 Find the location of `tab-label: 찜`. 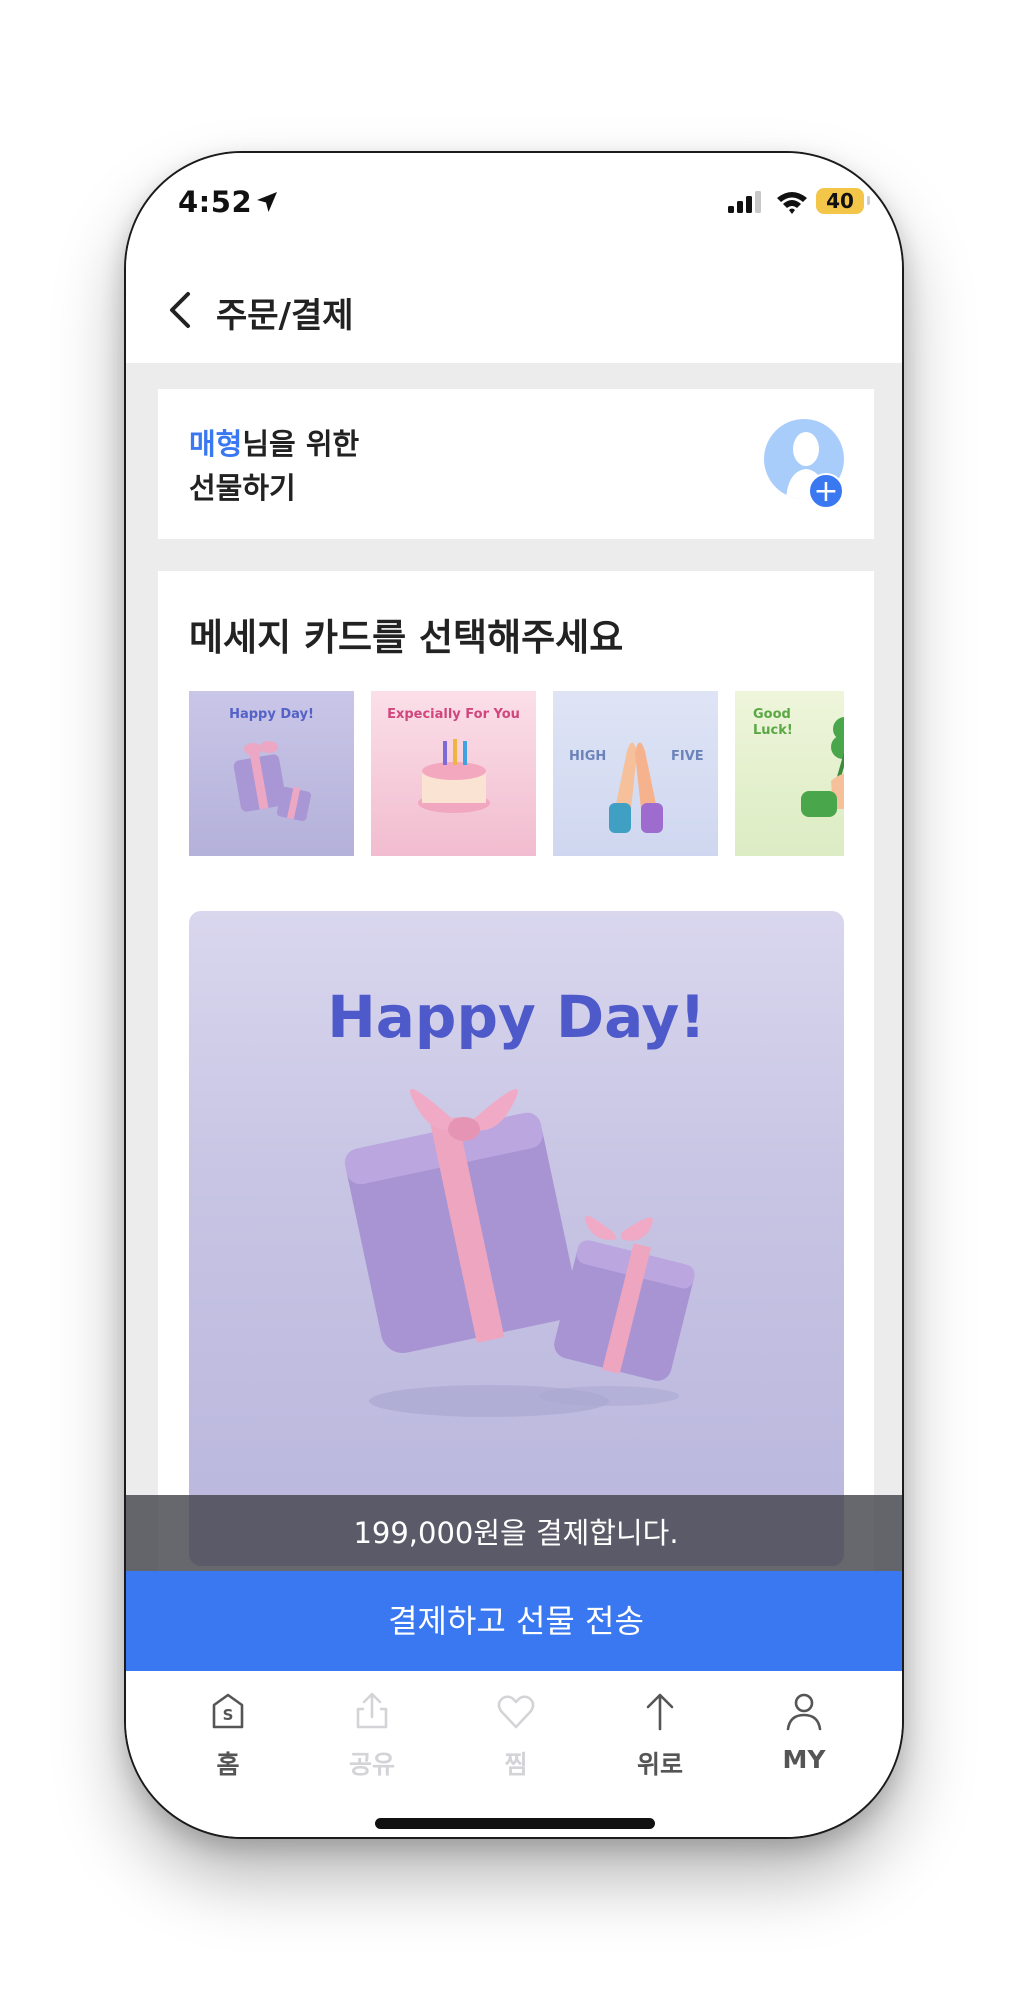

tab-label: 찜 is located at coordinates (516, 1764).